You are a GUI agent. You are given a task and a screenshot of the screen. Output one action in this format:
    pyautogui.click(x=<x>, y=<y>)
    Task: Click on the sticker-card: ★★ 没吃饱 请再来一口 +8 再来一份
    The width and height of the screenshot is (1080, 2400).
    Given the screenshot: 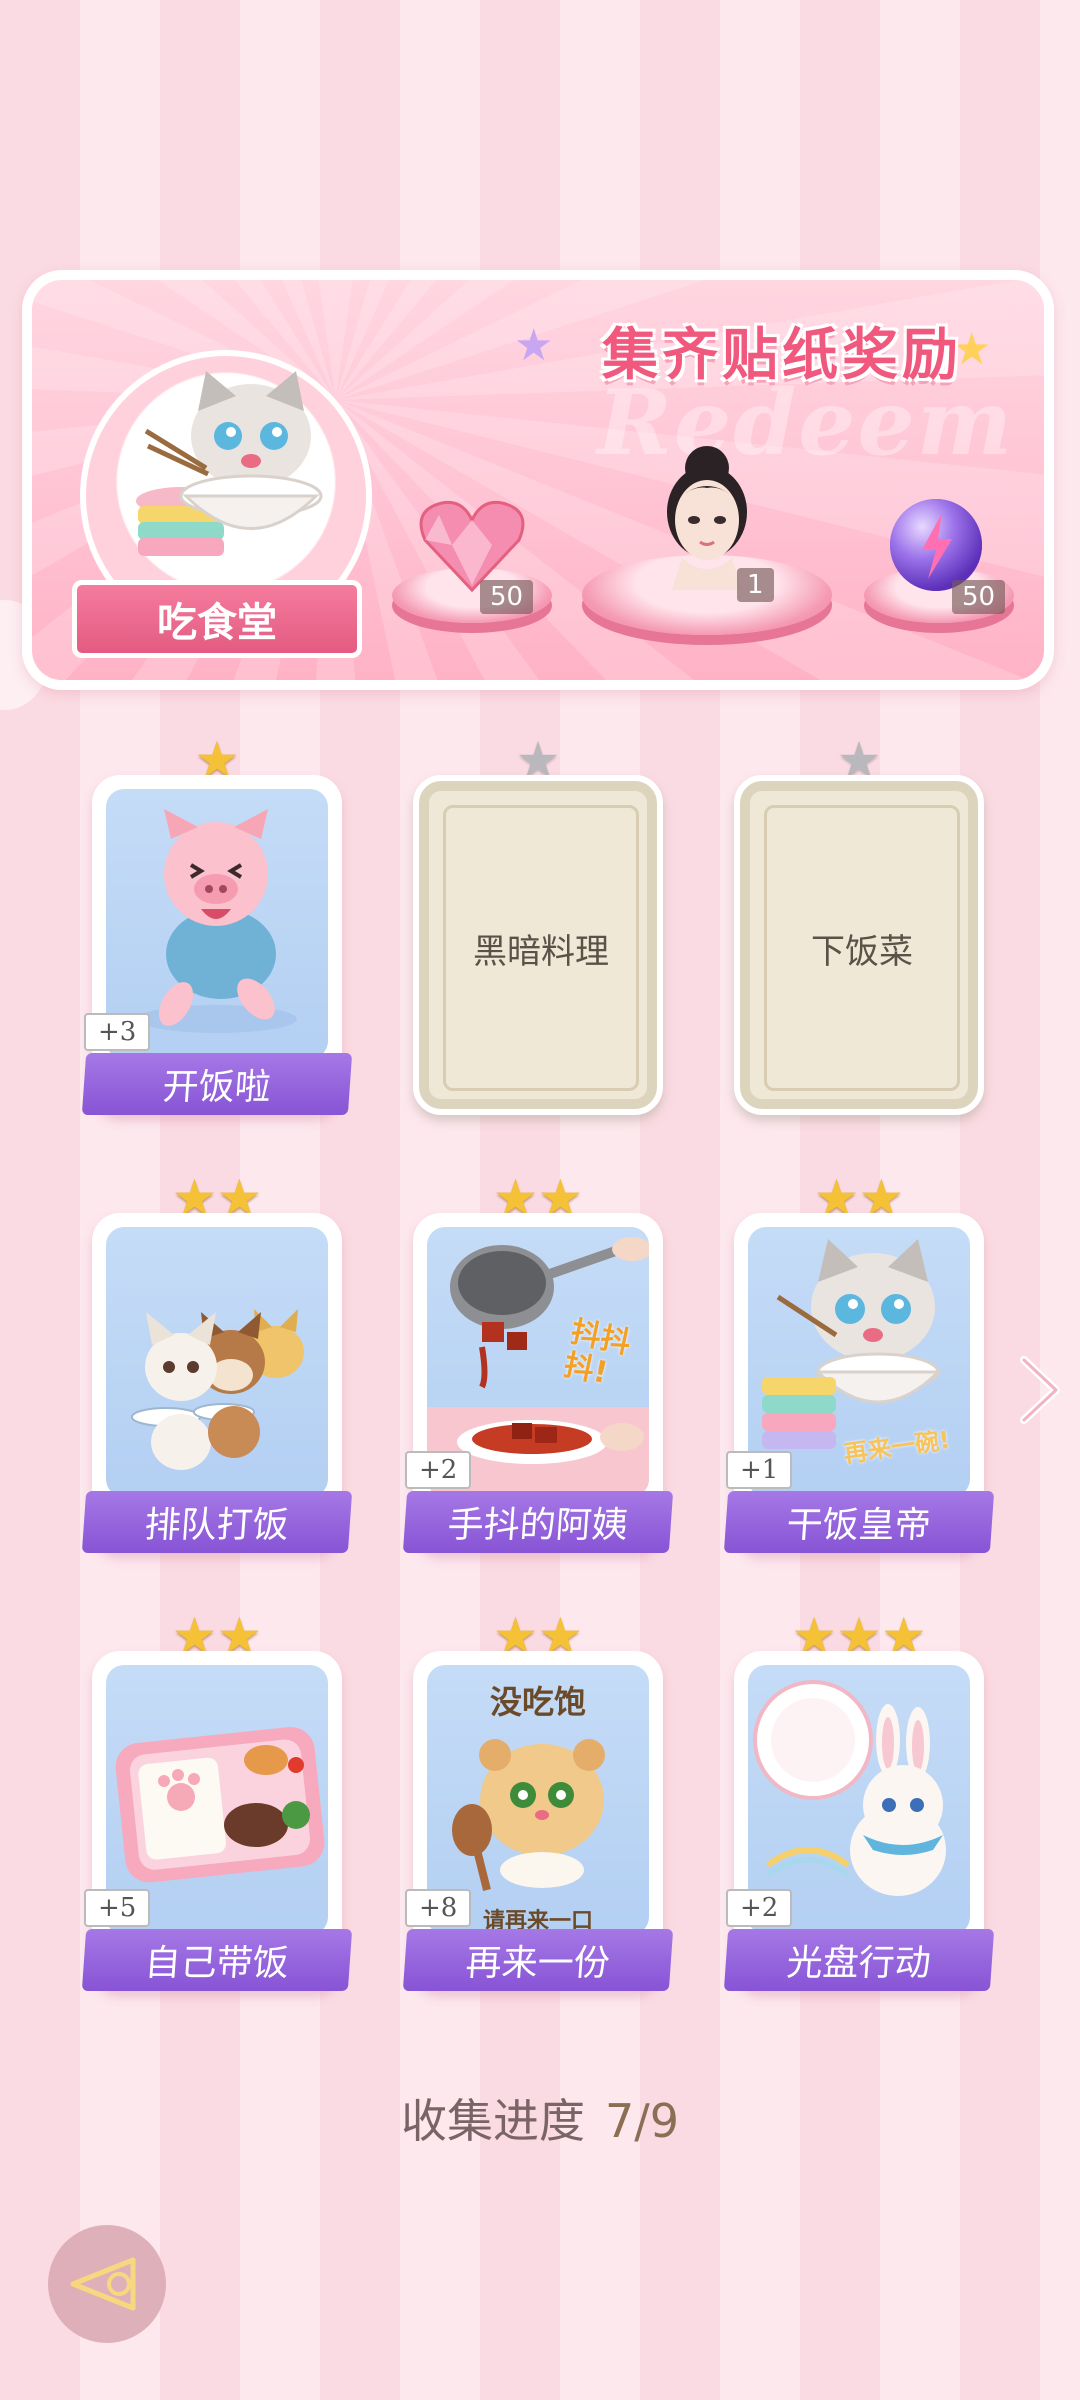 What is the action you would take?
    pyautogui.click(x=538, y=1801)
    